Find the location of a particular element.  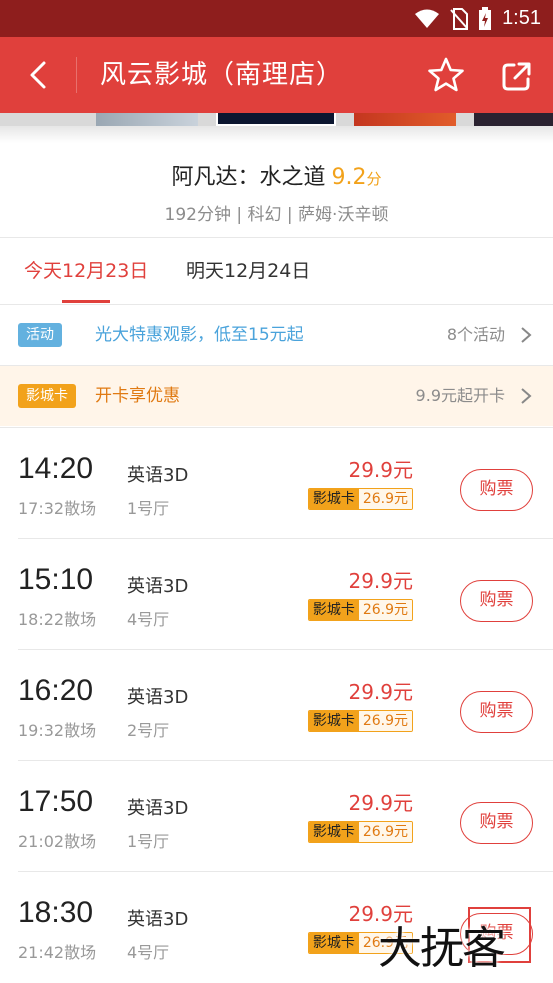

star-favorite-icon is located at coordinates (446, 75).